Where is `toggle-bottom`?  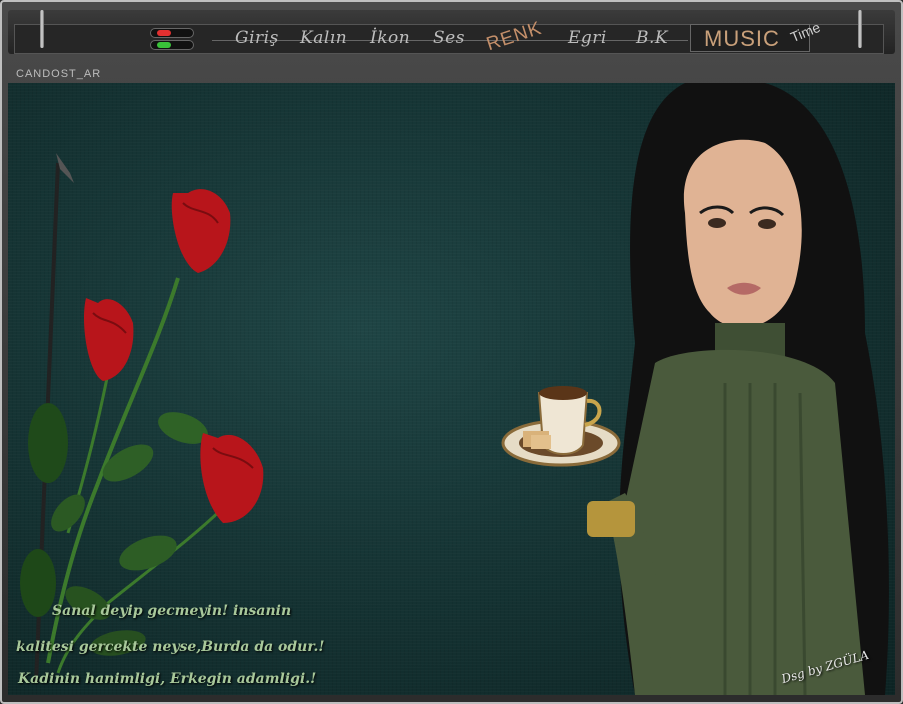
toggle-bottom is located at coordinates (172, 45).